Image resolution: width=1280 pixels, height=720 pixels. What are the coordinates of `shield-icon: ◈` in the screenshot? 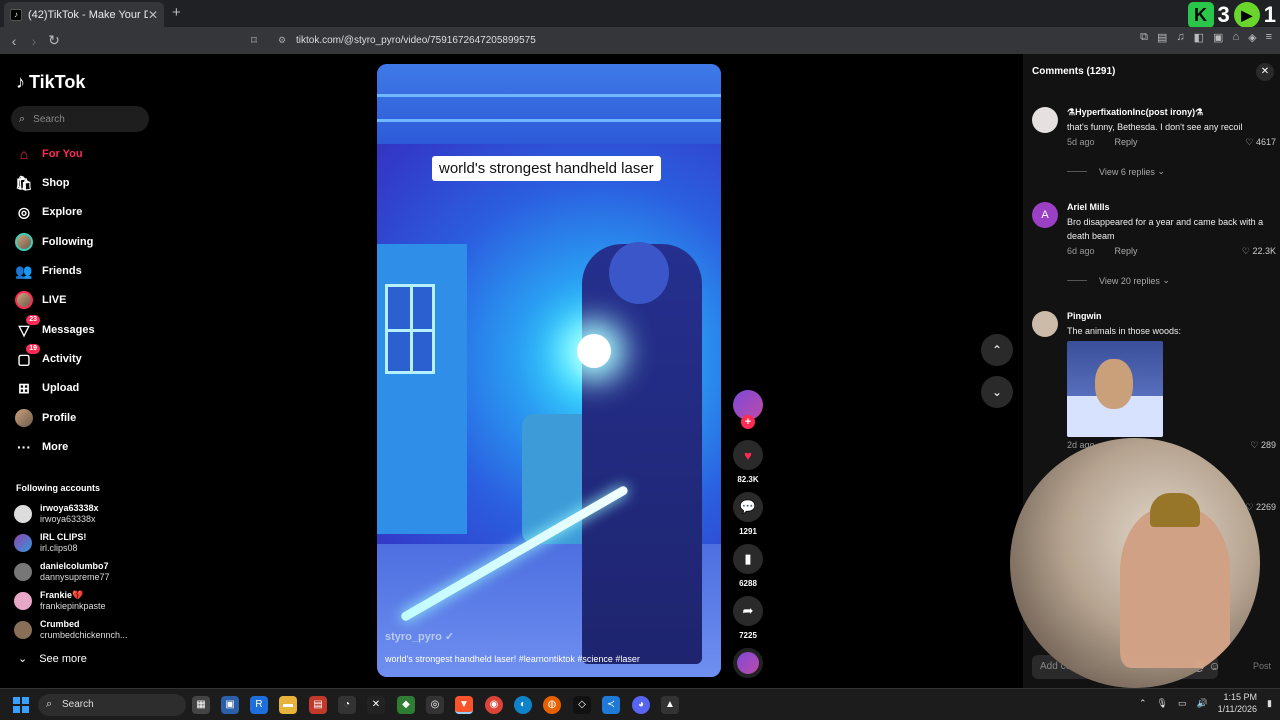 It's located at (1252, 37).